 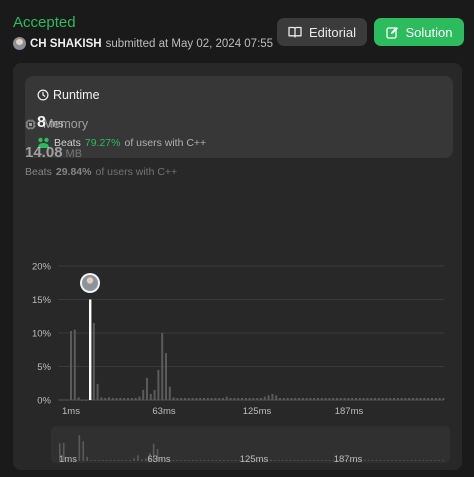 I want to click on highlighted-bar, so click(x=90, y=350).